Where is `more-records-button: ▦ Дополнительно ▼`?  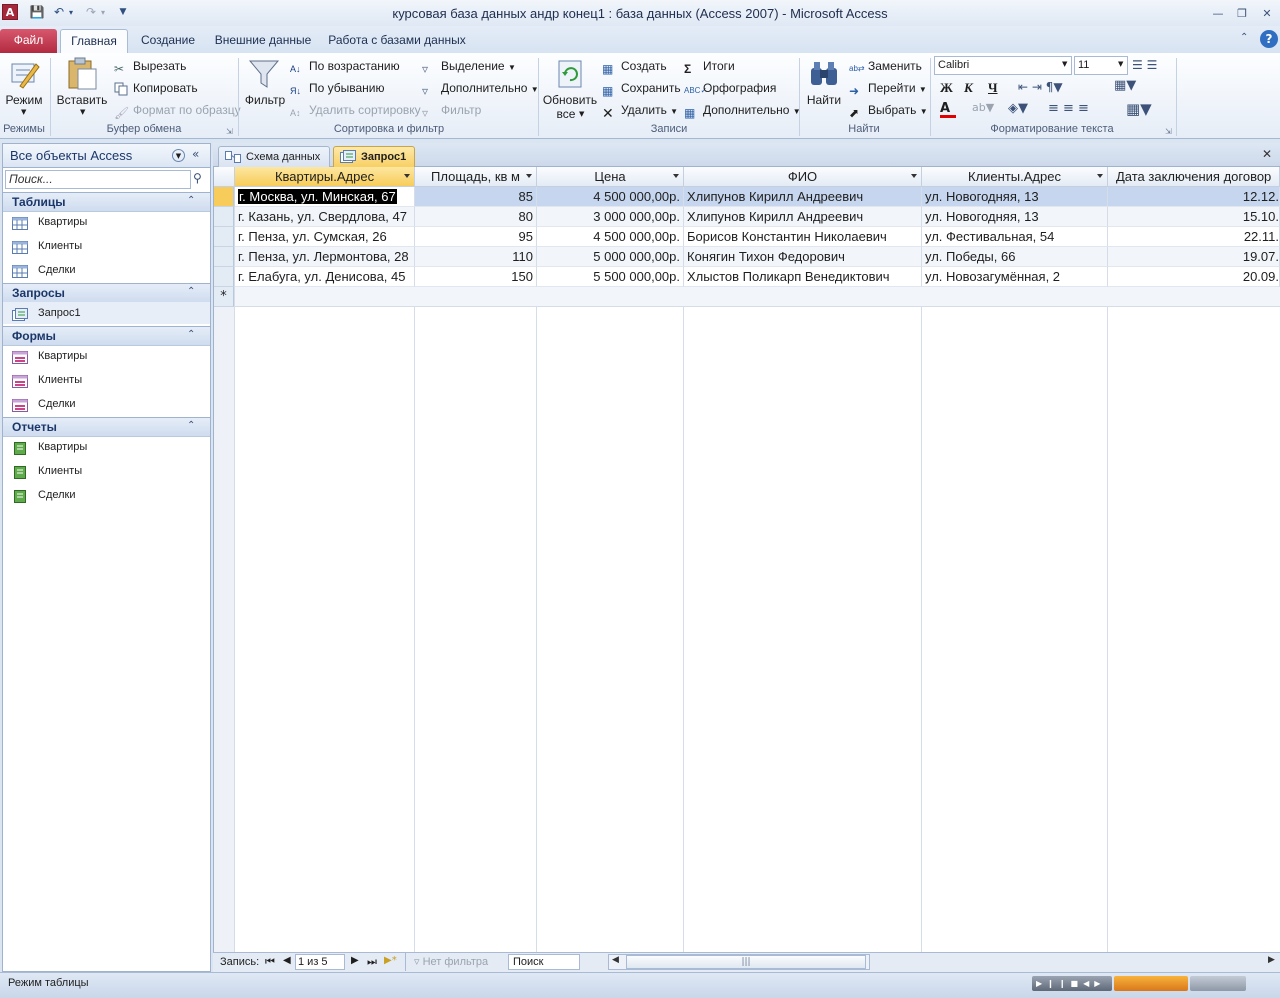 more-records-button: ▦ Дополнительно ▼ is located at coordinates (742, 110).